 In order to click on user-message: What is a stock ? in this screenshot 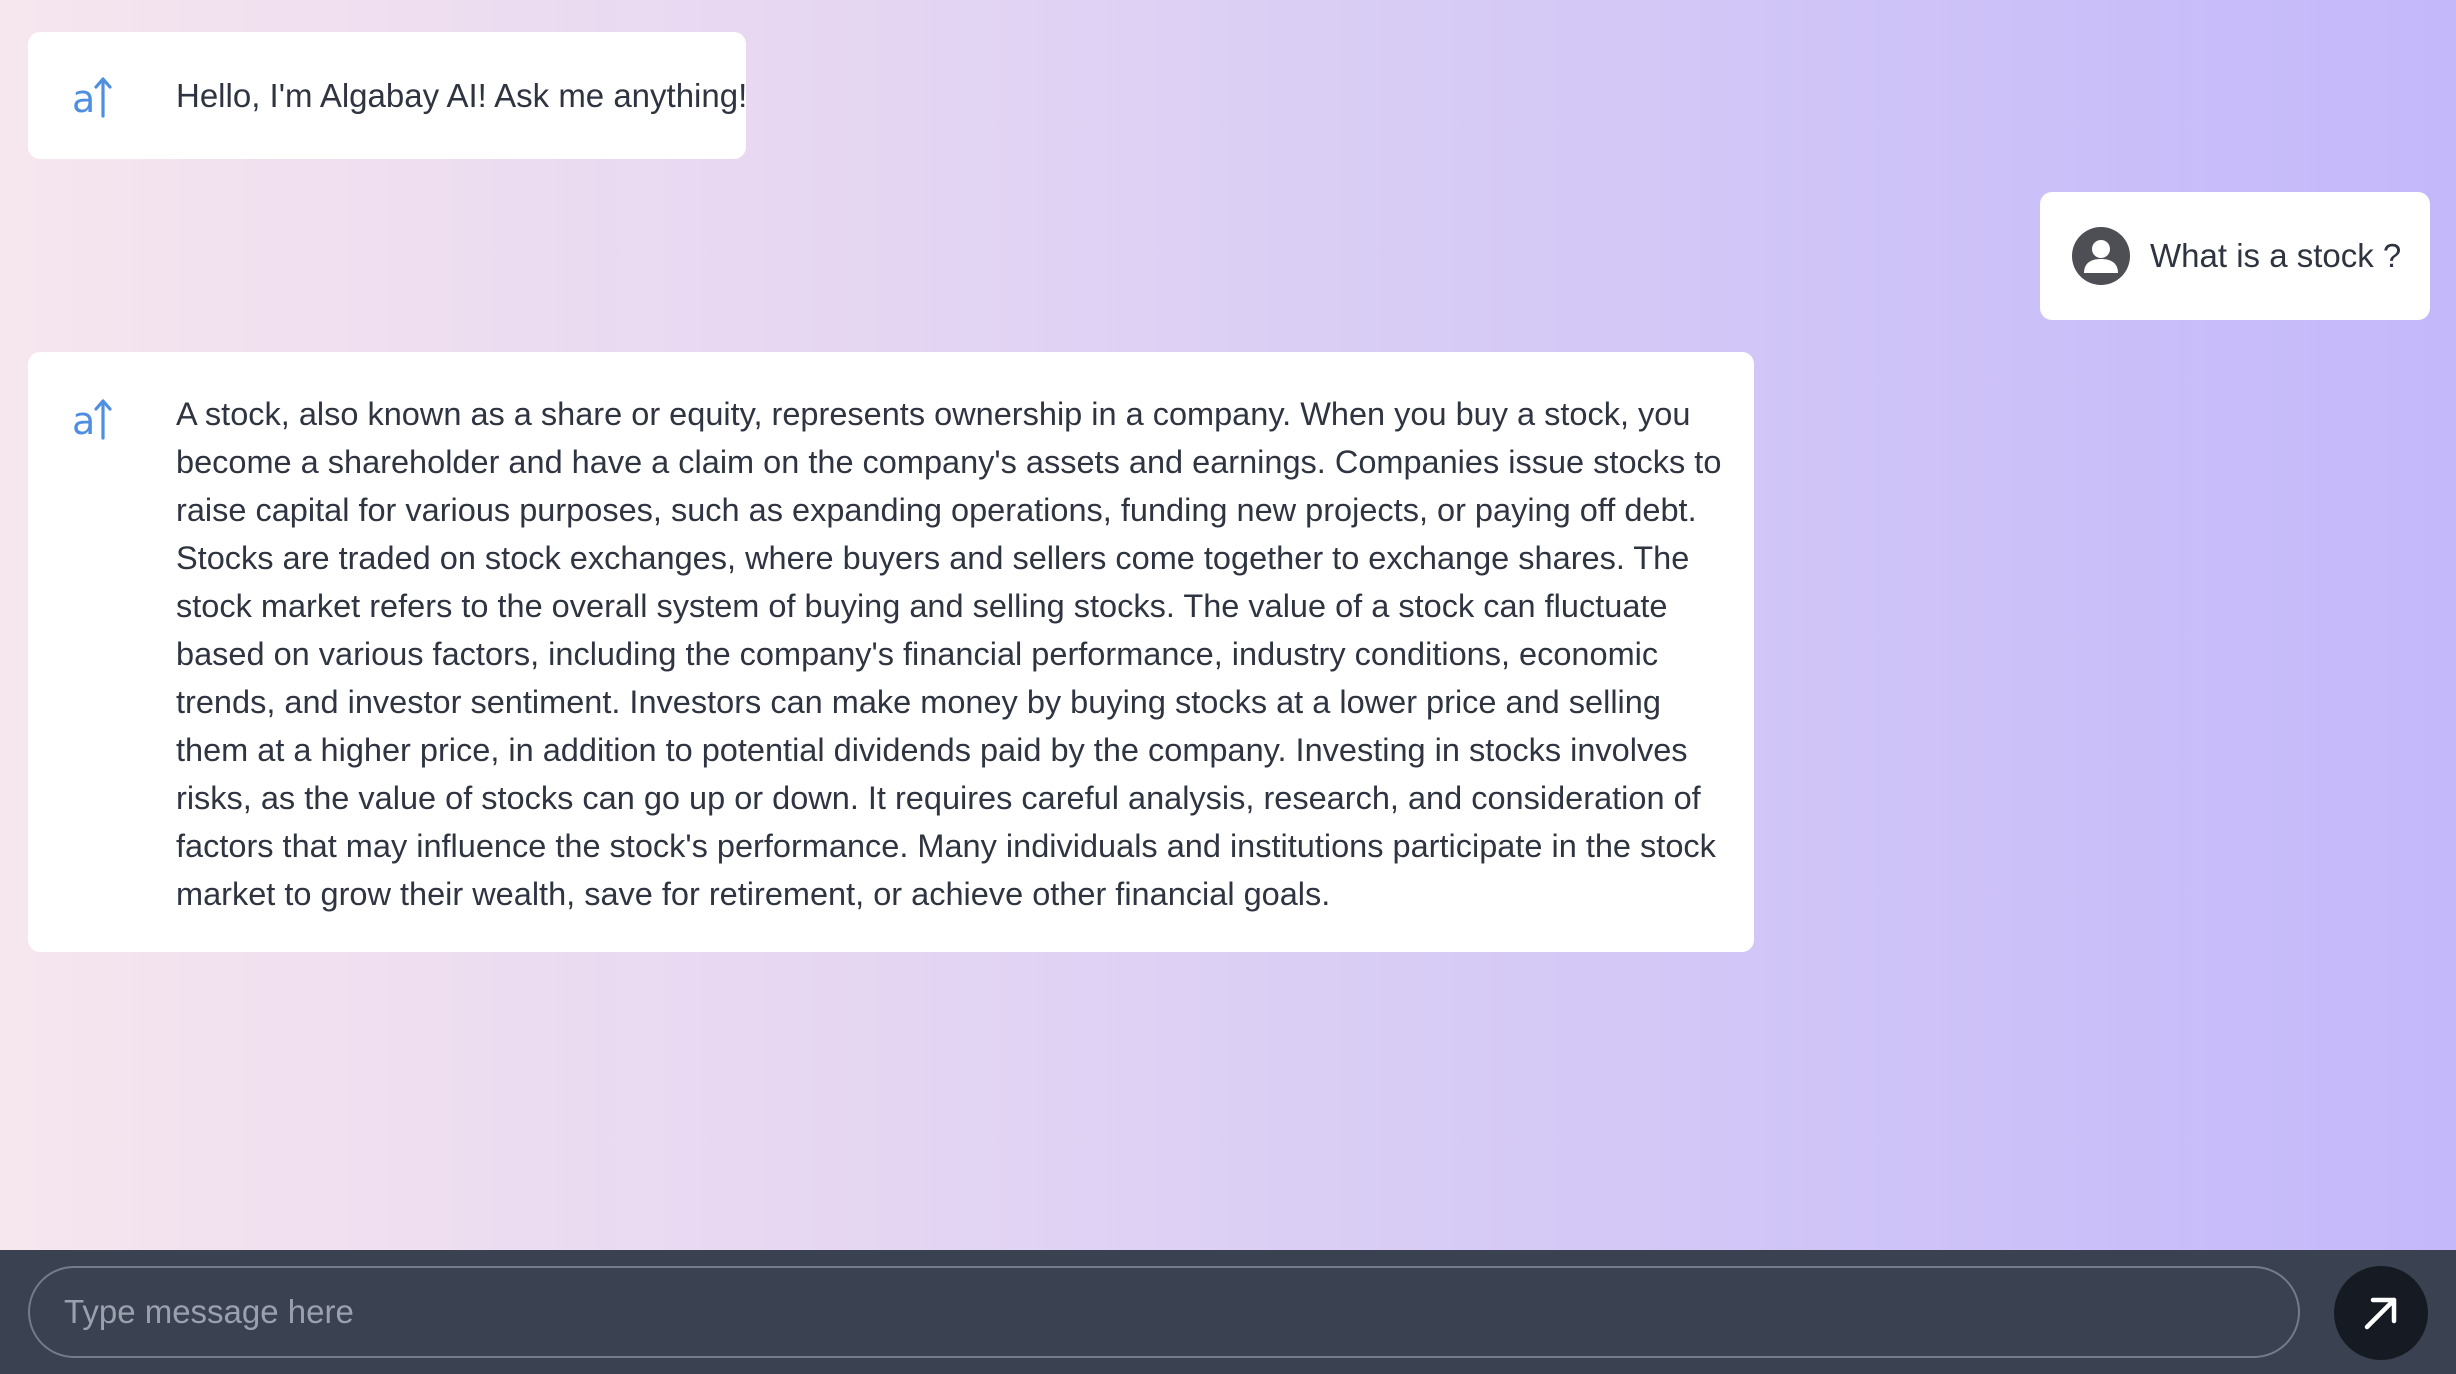, I will do `click(2235, 256)`.